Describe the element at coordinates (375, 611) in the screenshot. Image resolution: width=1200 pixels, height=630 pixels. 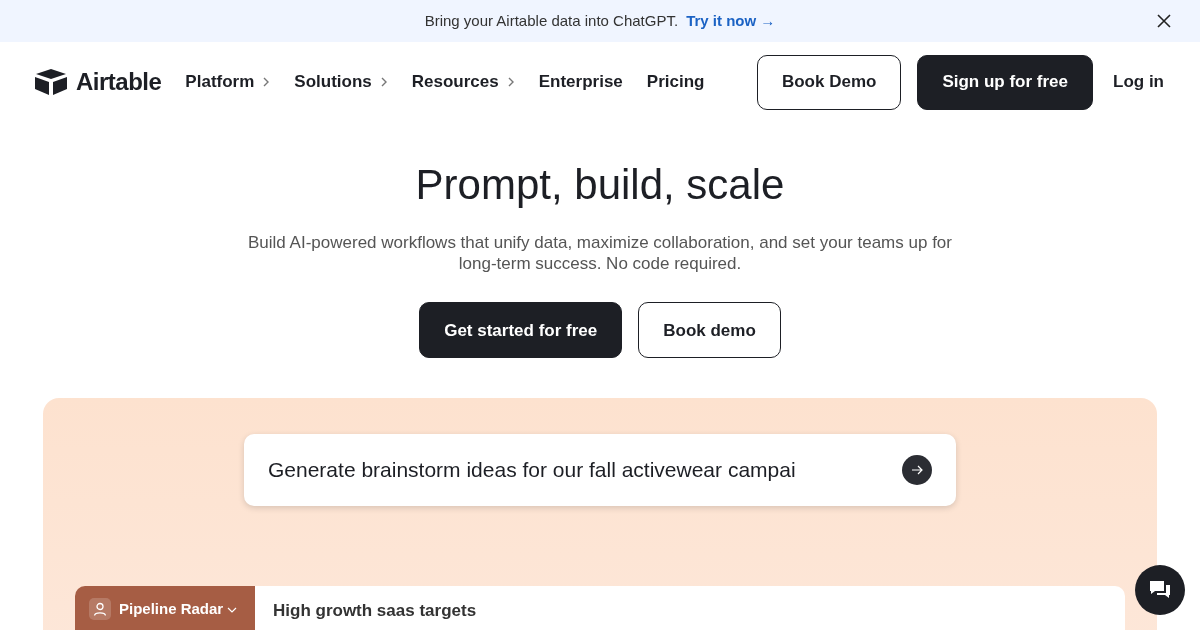
I see `view-title: High growth saas targets` at that location.